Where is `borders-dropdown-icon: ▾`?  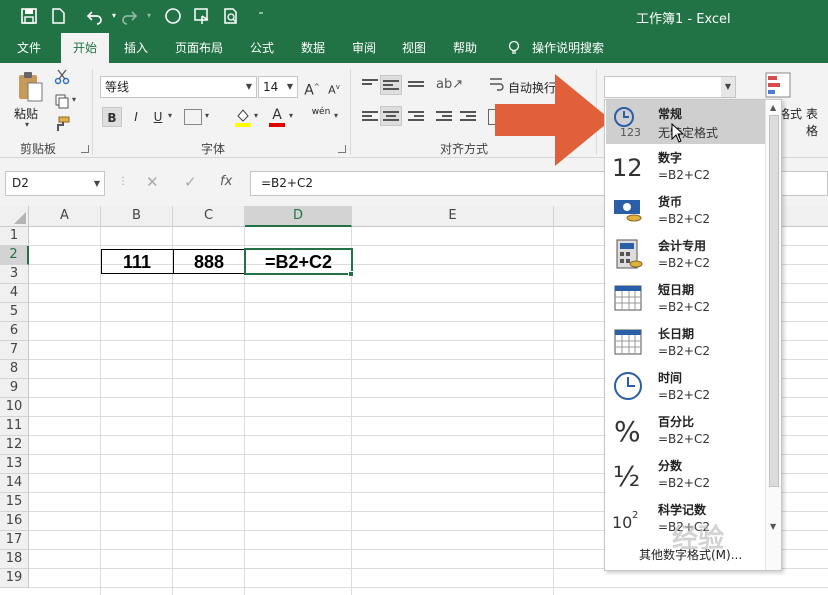 borders-dropdown-icon: ▾ is located at coordinates (207, 115).